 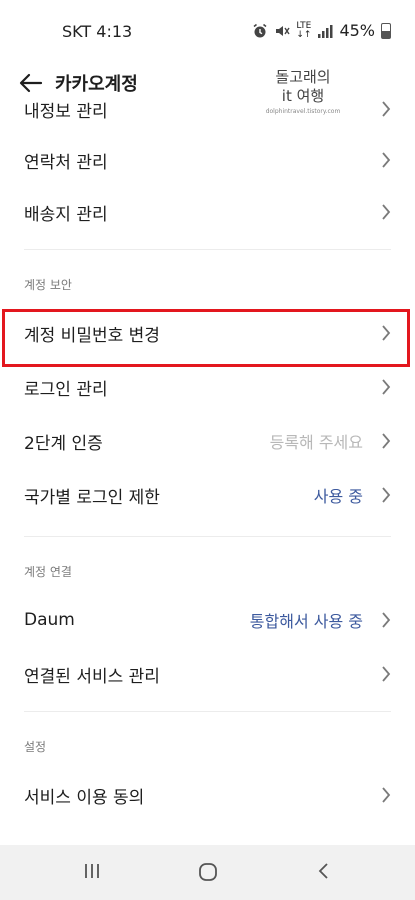 I want to click on section-header-settings: 설정, so click(x=35, y=747).